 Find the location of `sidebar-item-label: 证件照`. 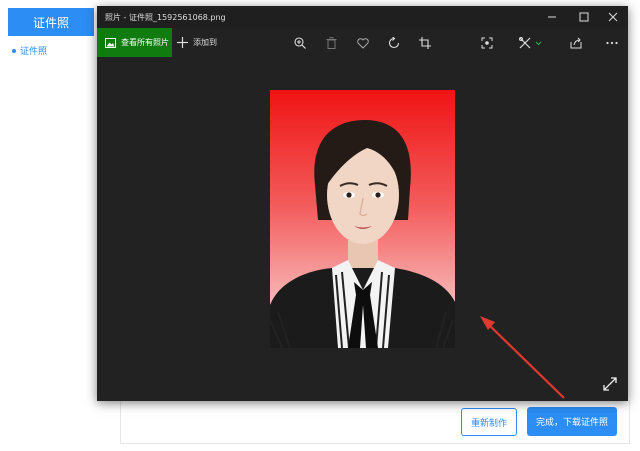

sidebar-item-label: 证件照 is located at coordinates (34, 52).